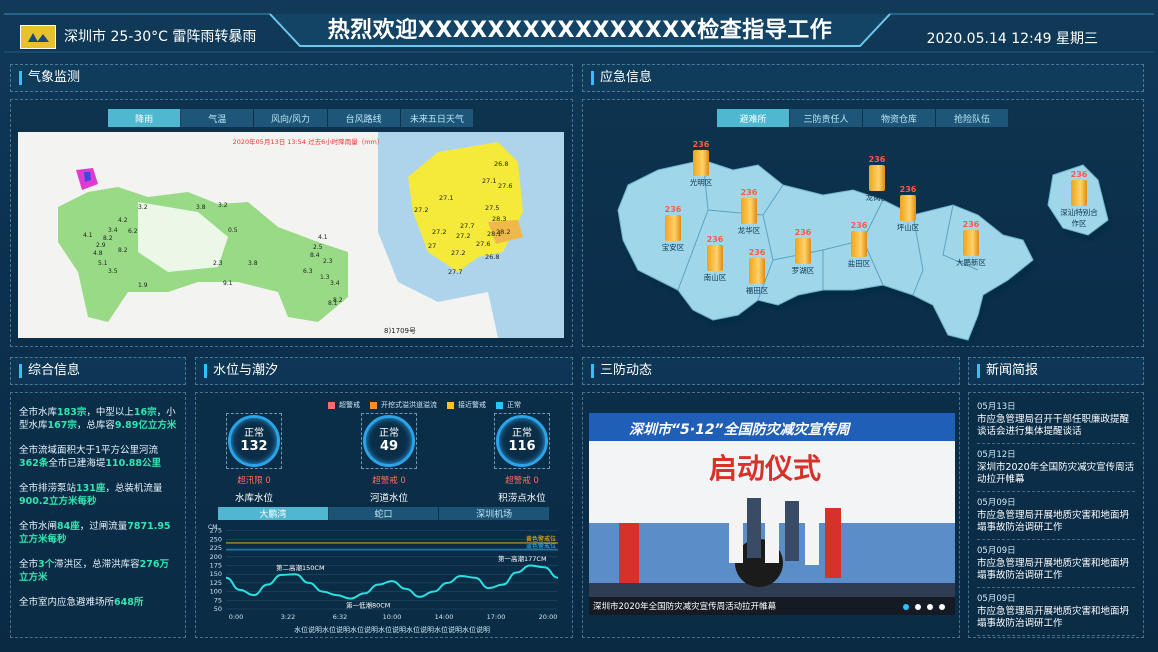  What do you see at coordinates (364, 118) in the screenshot?
I see `tab-3: 台风路线` at bounding box center [364, 118].